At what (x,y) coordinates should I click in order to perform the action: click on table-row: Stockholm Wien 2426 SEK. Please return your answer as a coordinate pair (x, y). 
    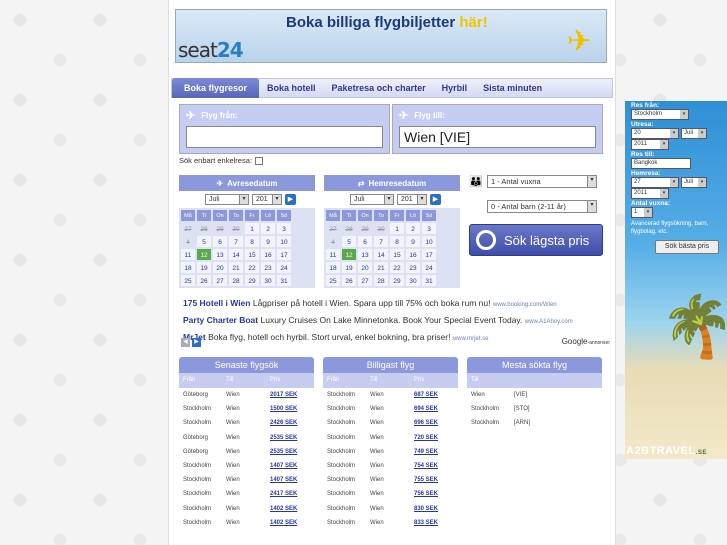
    Looking at the image, I should click on (246, 423).